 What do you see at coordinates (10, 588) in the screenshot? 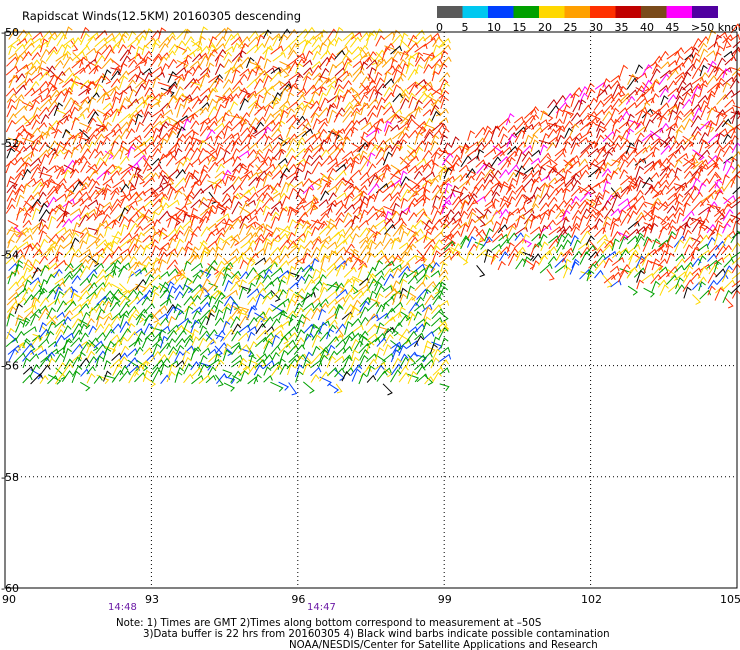
I see `y-tick-label: -60` at bounding box center [10, 588].